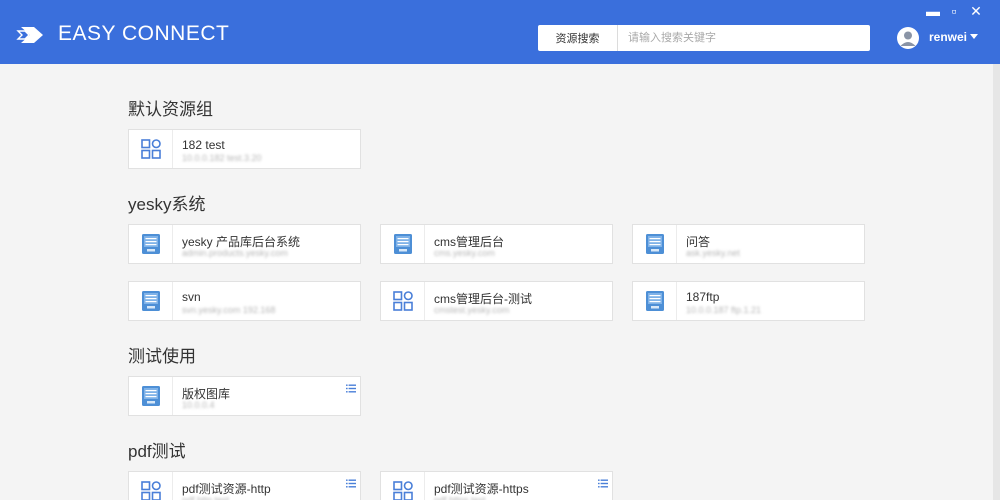 This screenshot has width=1000, height=500. What do you see at coordinates (162, 356) in the screenshot?
I see `group-title: 测试使用` at bounding box center [162, 356].